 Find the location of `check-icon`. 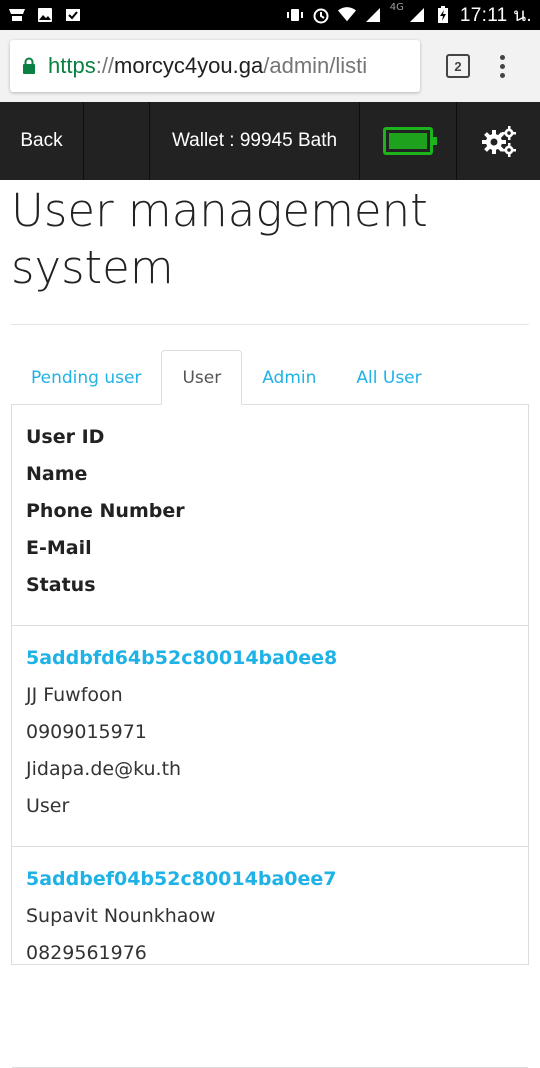

check-icon is located at coordinates (73, 15).